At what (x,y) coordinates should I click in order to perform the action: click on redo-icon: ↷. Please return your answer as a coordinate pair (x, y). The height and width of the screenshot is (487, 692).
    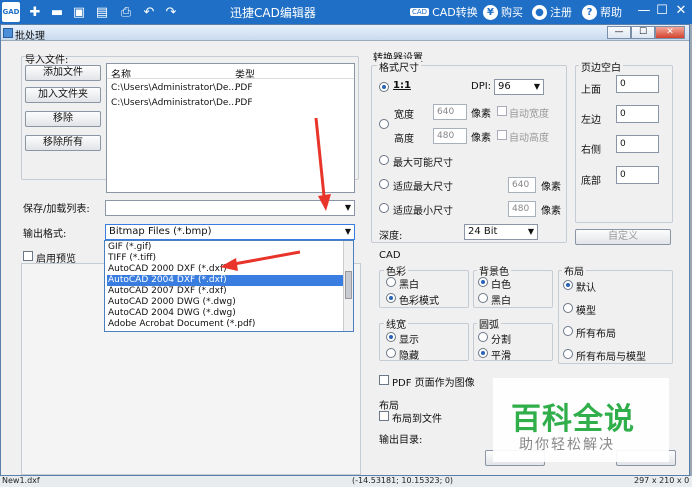
    Looking at the image, I should click on (171, 12).